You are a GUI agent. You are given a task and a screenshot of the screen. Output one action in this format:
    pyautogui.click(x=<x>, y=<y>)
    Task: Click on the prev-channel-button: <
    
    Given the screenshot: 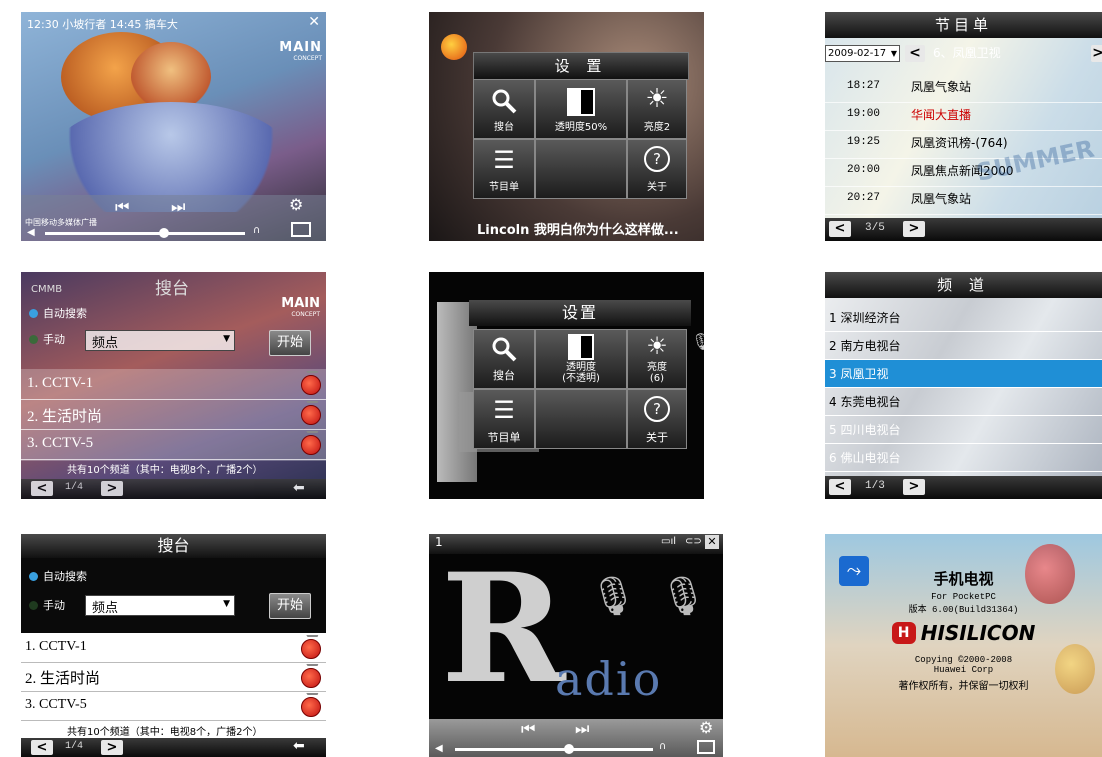 What is the action you would take?
    pyautogui.click(x=915, y=53)
    